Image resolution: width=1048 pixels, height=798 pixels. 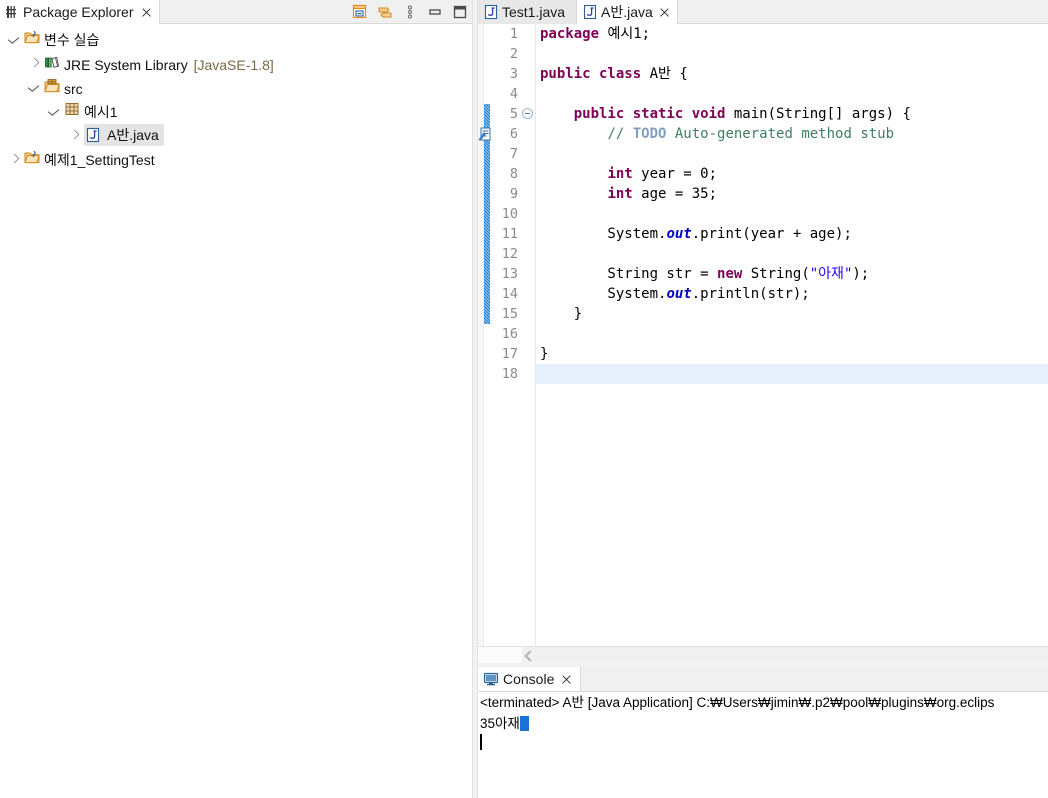 What do you see at coordinates (513, 114) in the screenshot?
I see `line-number: 5` at bounding box center [513, 114].